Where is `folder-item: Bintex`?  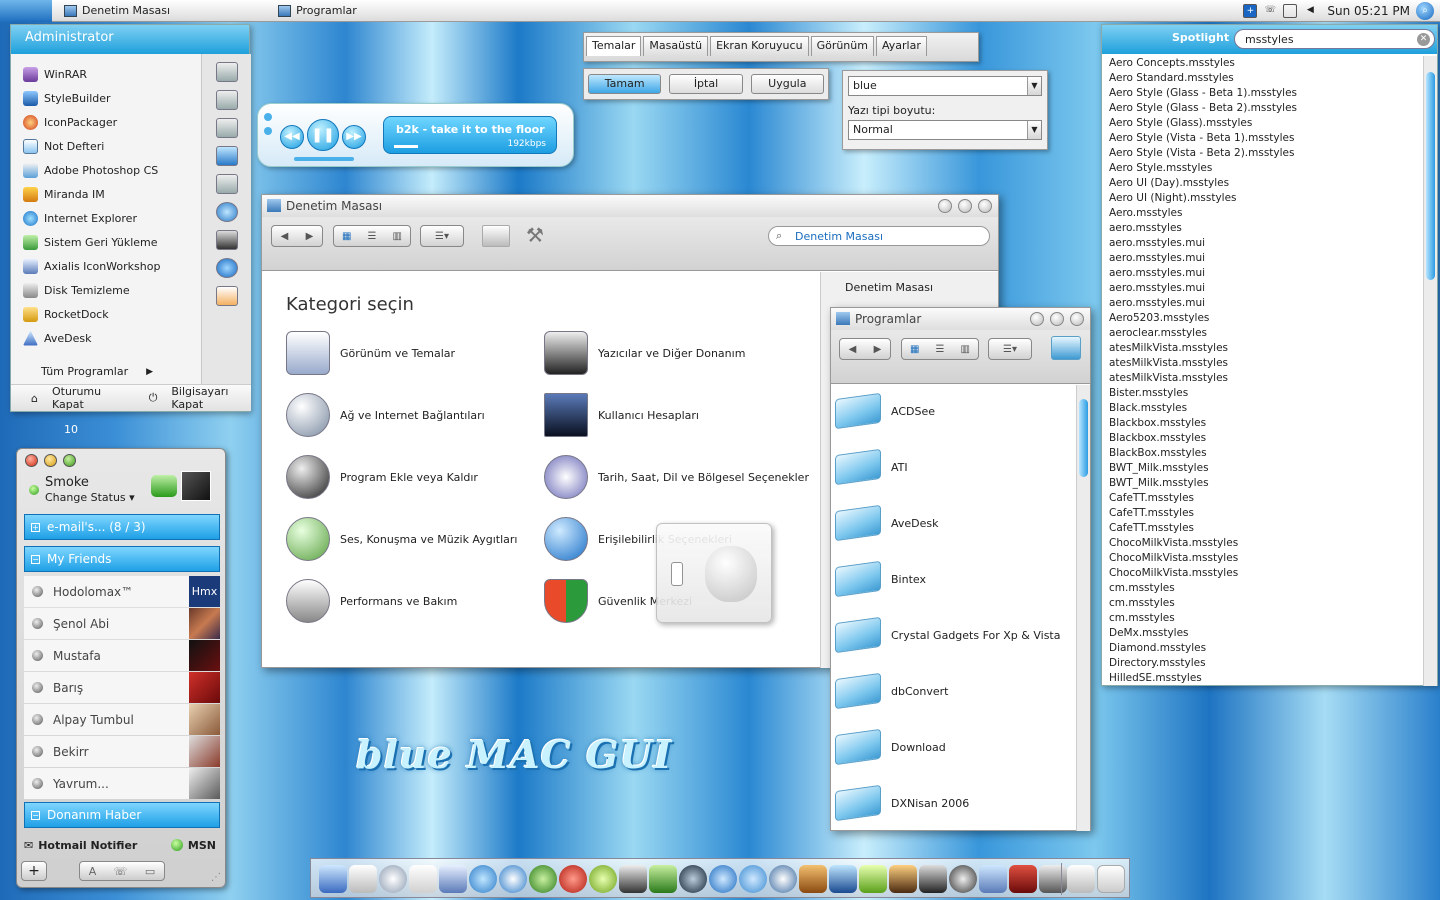
folder-item: Bintex is located at coordinates (880, 579).